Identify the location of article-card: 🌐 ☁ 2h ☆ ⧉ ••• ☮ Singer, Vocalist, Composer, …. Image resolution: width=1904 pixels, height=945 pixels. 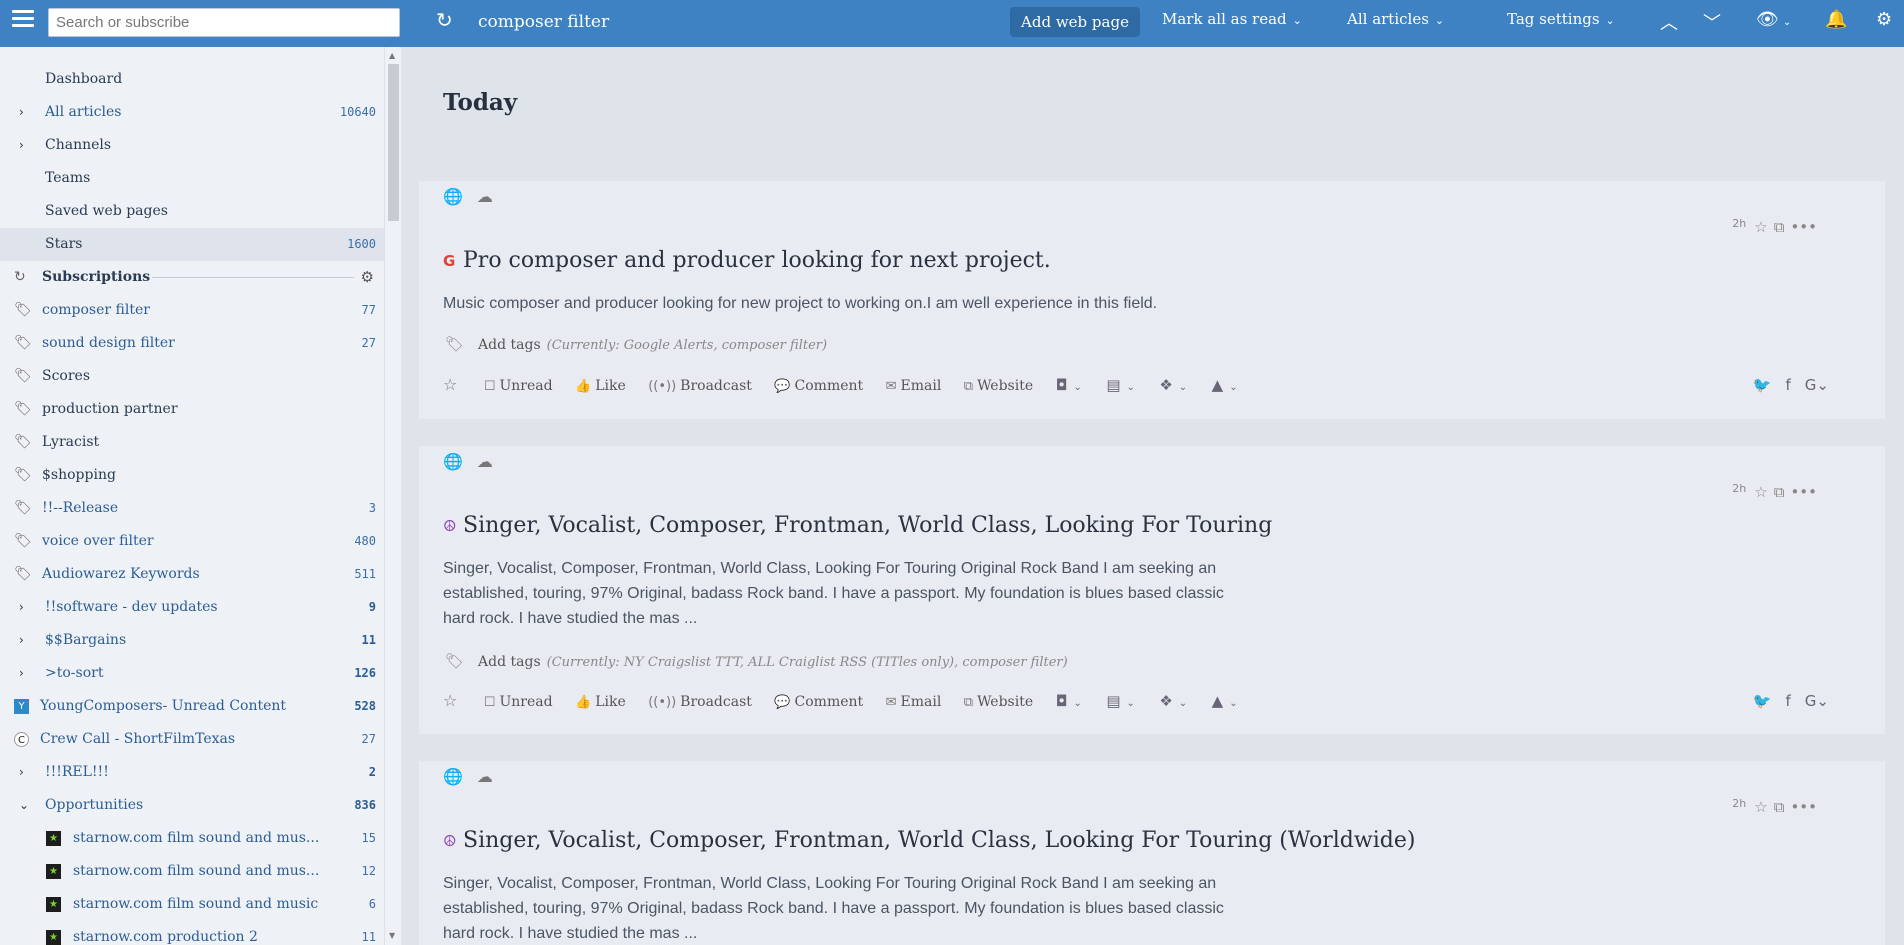
(1152, 853).